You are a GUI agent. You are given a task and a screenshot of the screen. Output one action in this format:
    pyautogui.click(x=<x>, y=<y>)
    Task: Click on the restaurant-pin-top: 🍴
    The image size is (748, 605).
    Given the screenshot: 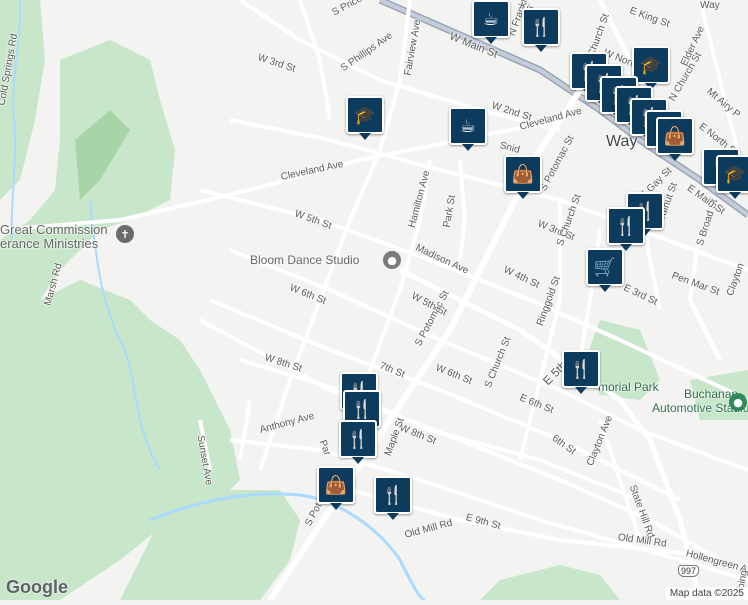 What is the action you would take?
    pyautogui.click(x=541, y=30)
    